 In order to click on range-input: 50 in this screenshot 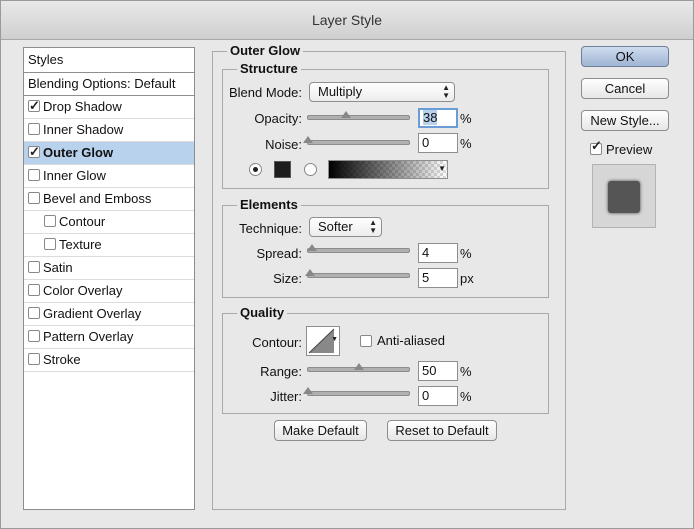, I will do `click(438, 371)`.